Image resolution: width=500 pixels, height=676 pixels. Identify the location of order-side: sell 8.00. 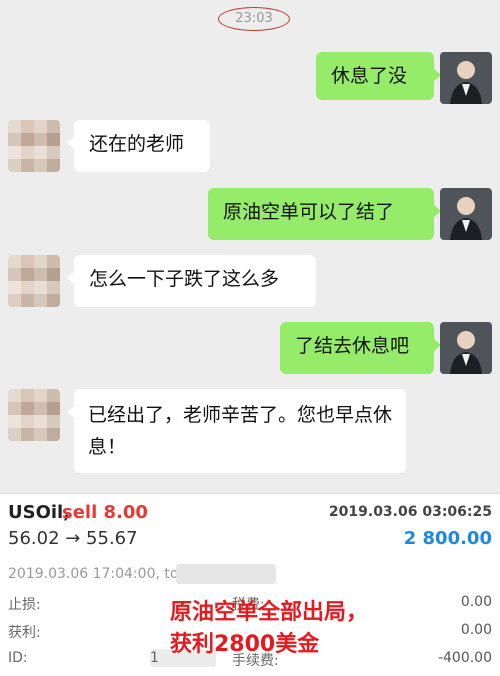
(105, 512).